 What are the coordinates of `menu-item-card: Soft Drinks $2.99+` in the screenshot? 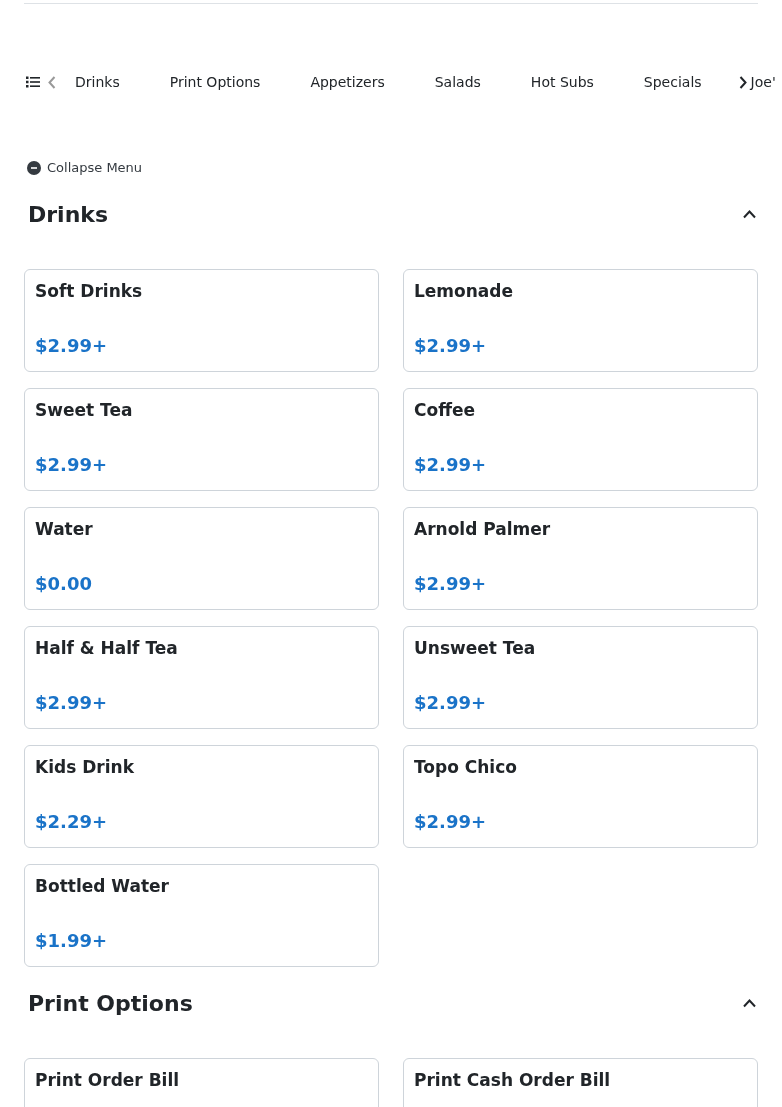 It's located at (201, 320).